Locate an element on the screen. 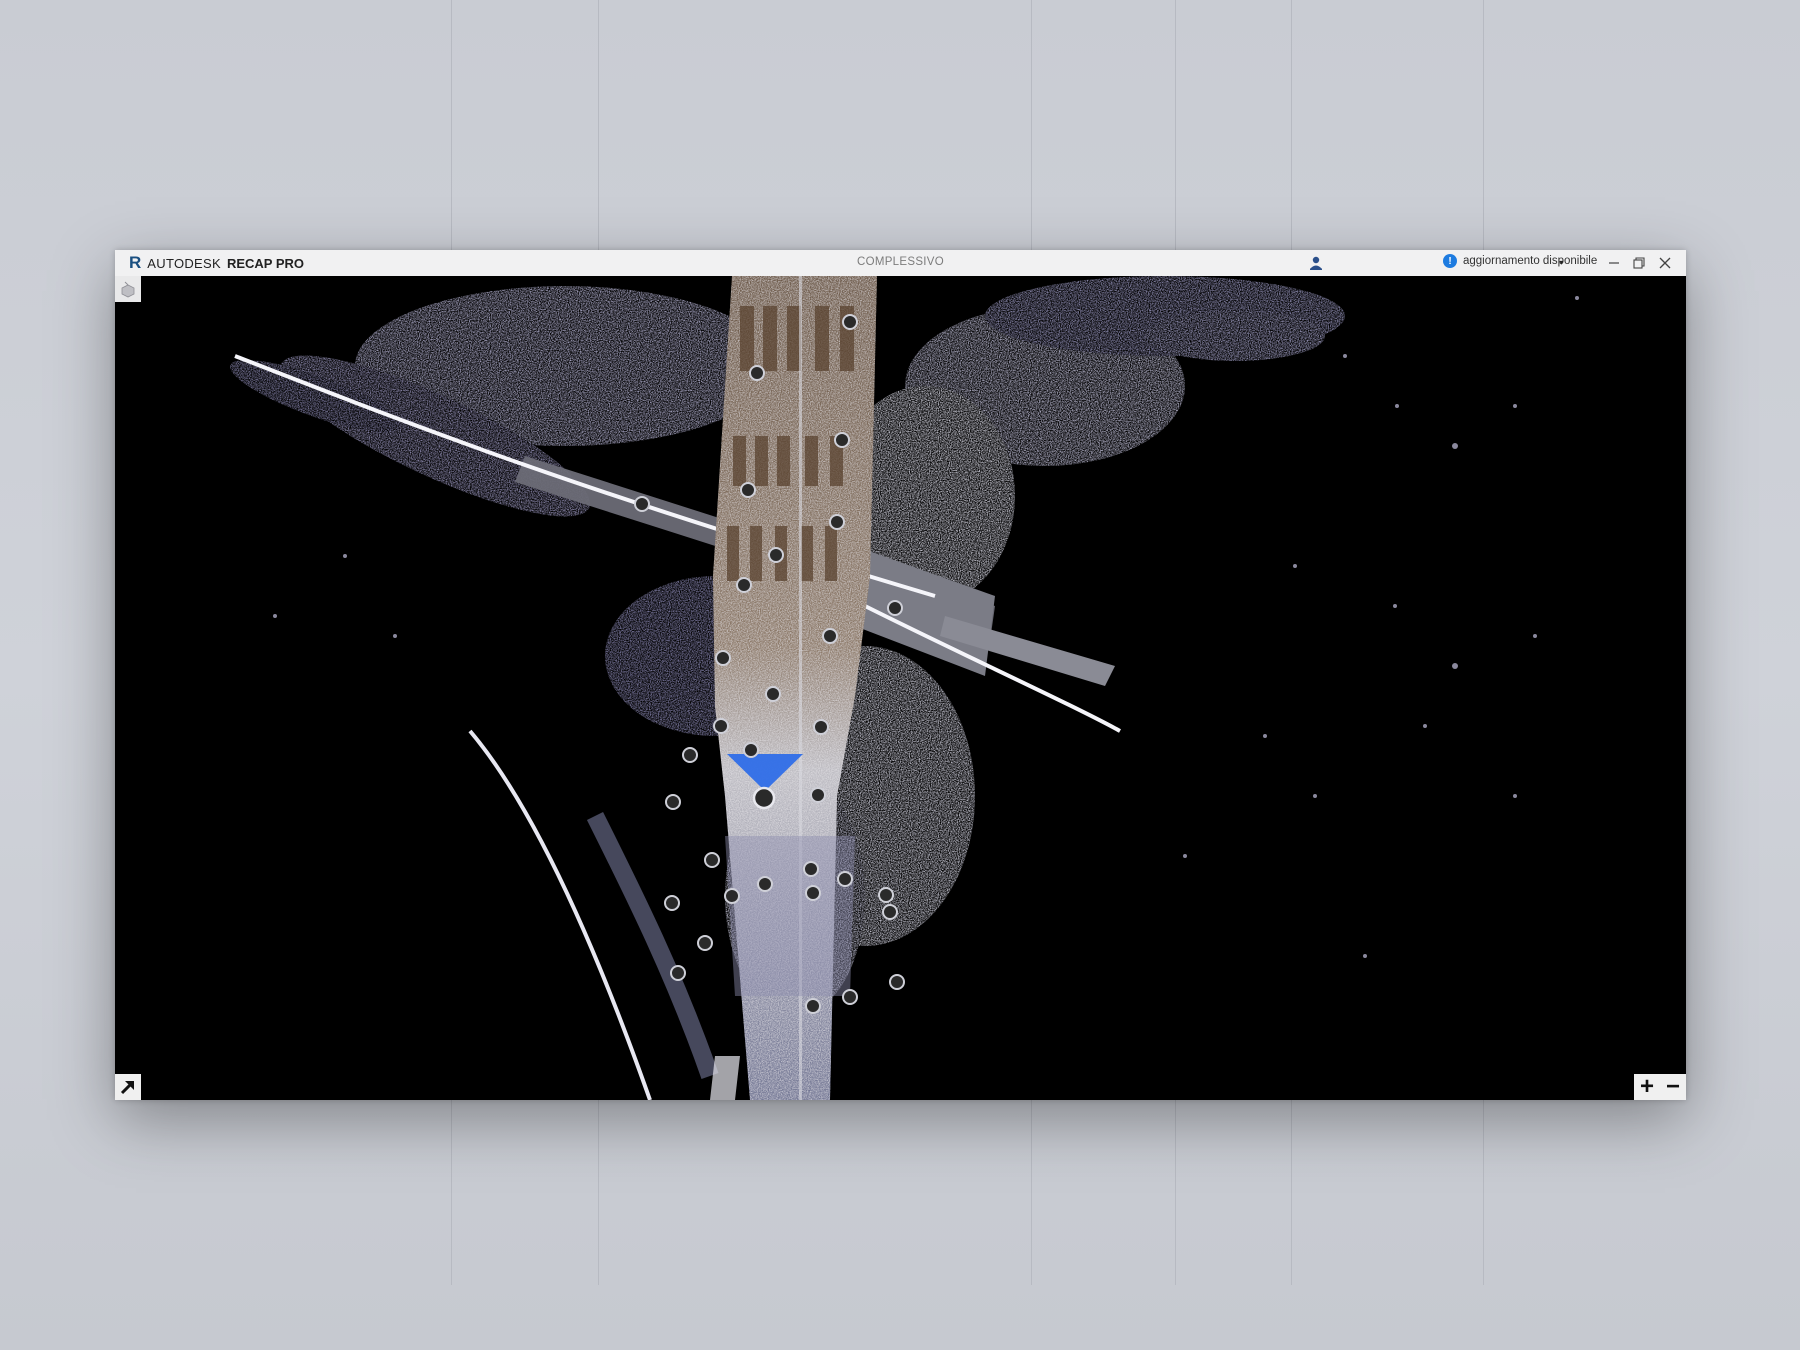 This screenshot has height=1350, width=1800. restore-button is located at coordinates (1639, 263).